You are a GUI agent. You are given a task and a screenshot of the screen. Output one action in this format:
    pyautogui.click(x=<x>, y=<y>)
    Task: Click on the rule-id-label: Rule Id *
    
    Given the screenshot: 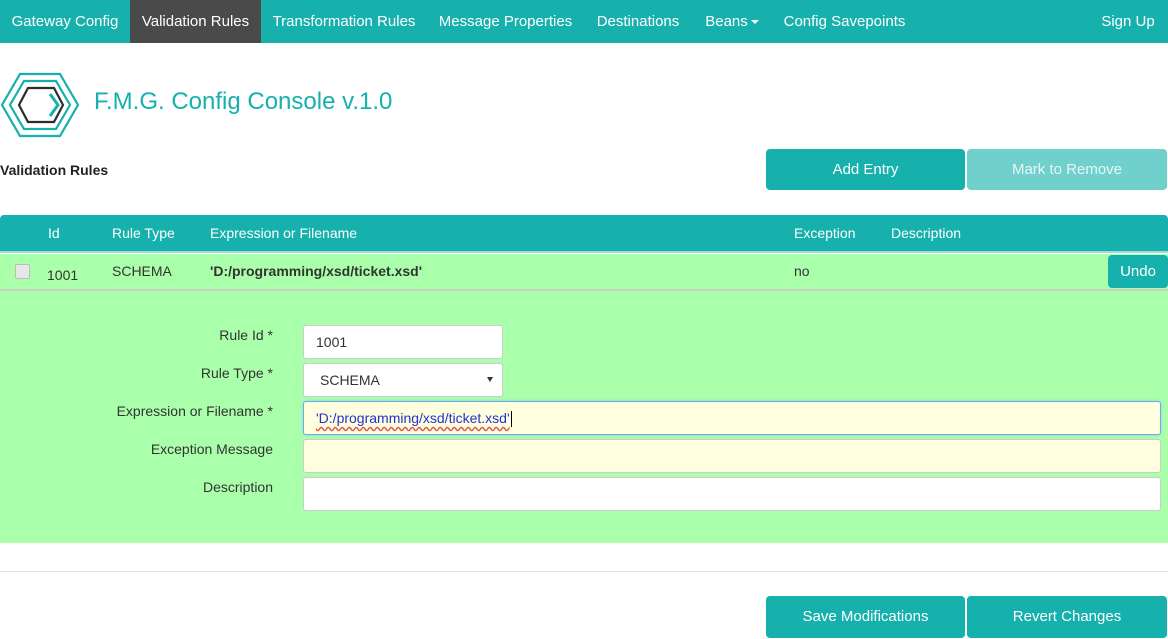 What is the action you would take?
    pyautogui.click(x=246, y=335)
    